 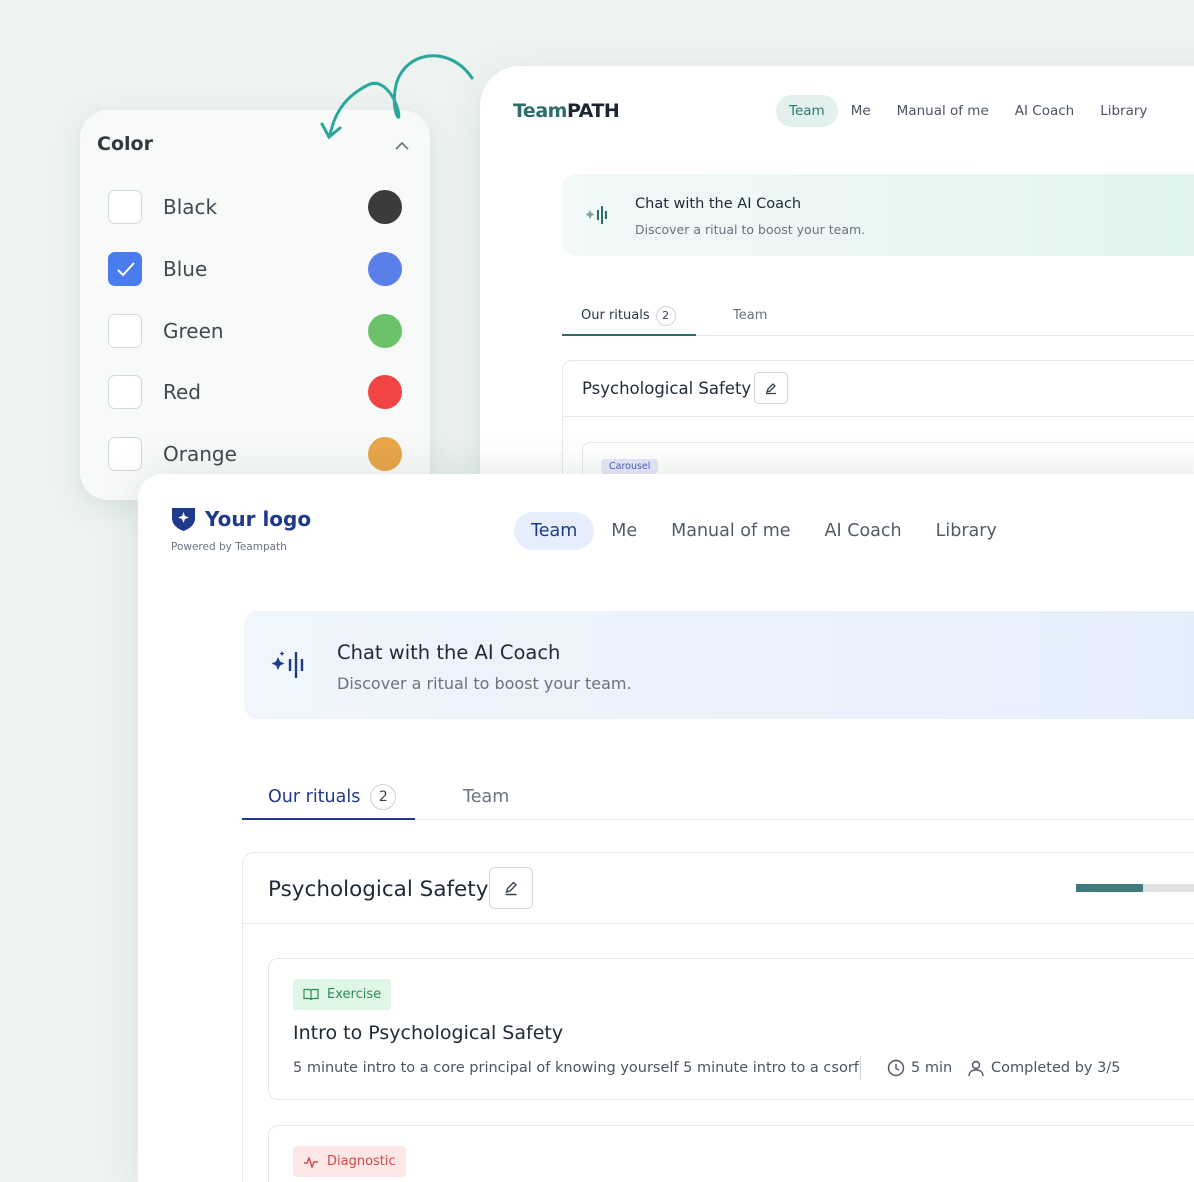 What do you see at coordinates (1123, 111) in the screenshot?
I see `tp-nav-library: Library` at bounding box center [1123, 111].